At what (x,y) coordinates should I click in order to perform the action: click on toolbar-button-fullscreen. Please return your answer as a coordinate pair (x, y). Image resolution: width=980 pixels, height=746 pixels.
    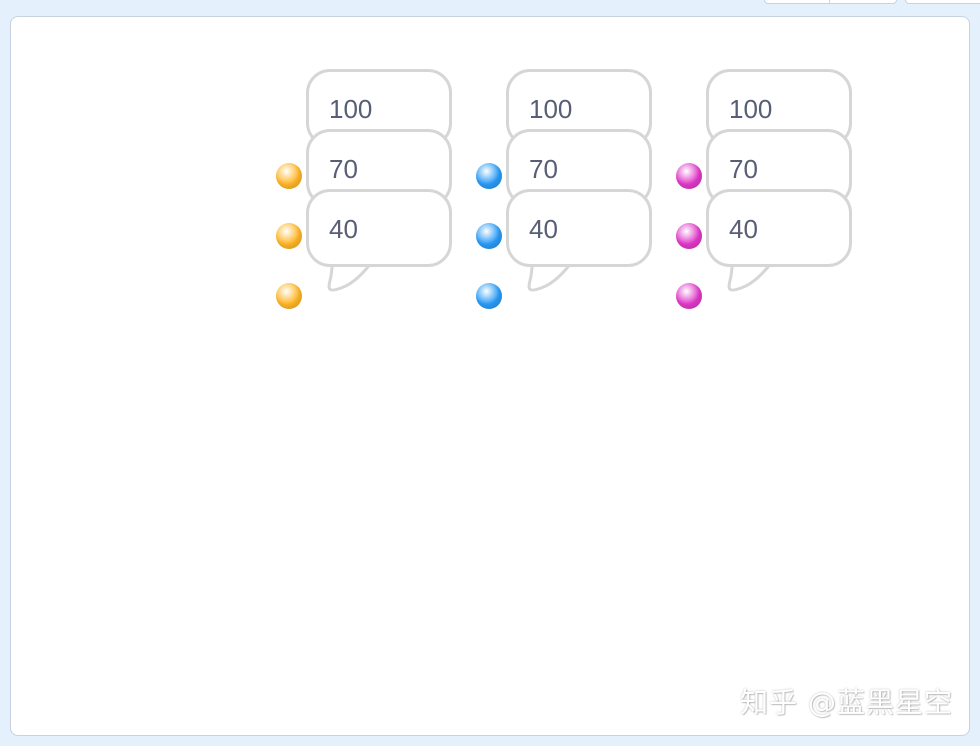
    Looking at the image, I should click on (942, 2).